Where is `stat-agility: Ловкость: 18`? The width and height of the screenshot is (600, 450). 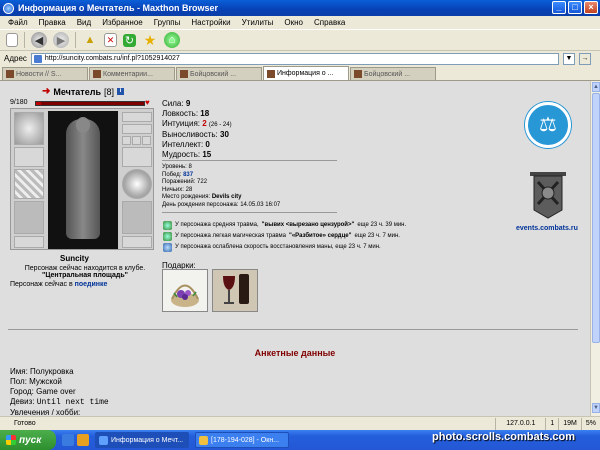
stat-agility: Ловкость: 18 is located at coordinates (197, 114).